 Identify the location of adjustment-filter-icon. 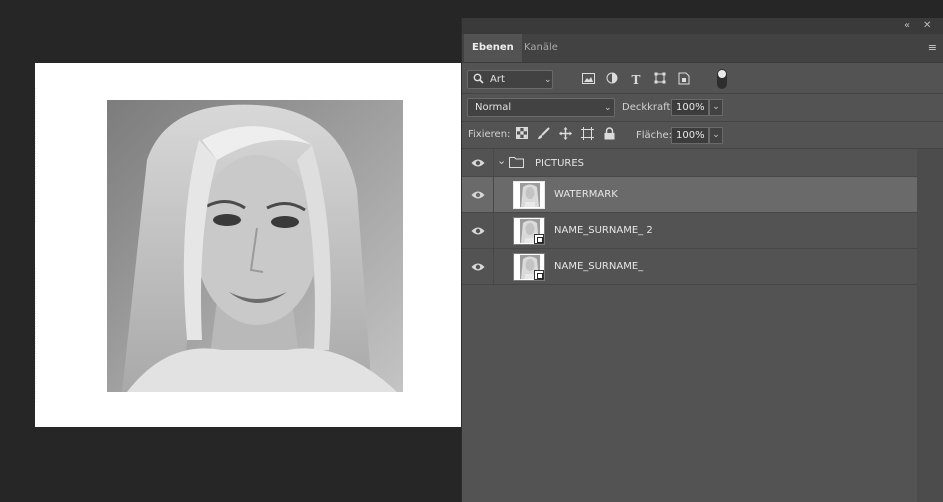
(612, 80).